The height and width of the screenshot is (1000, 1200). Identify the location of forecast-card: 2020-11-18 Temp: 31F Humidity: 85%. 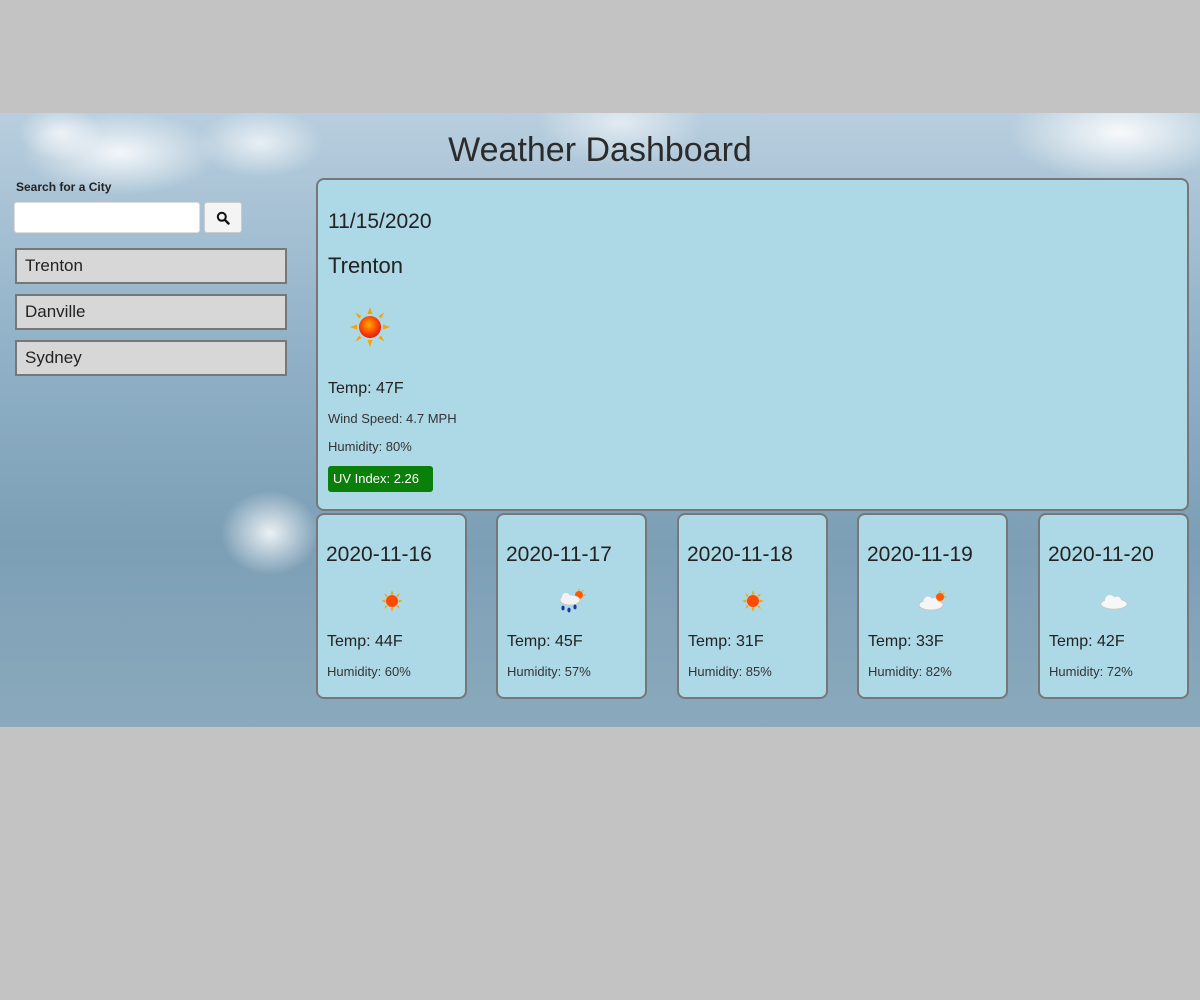
(752, 606).